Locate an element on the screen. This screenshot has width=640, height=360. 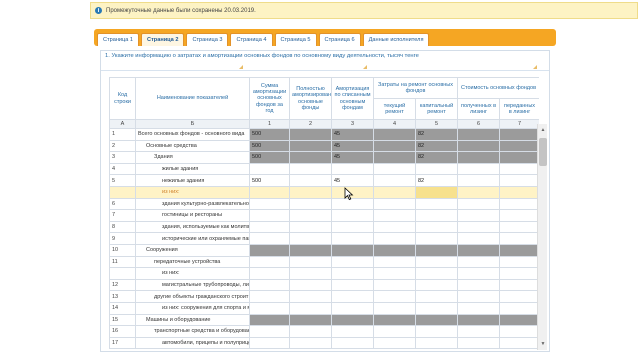
tab-page-2: Страница 2 is located at coordinates (163, 39).